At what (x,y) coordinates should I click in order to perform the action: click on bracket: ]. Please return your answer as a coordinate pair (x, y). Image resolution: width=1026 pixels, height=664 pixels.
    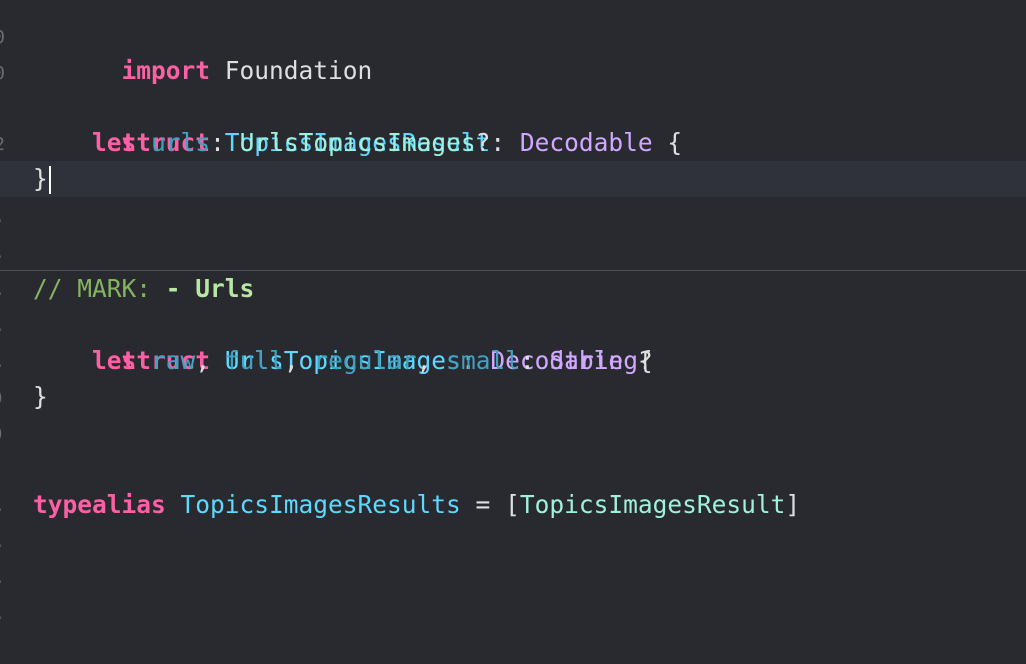
    Looking at the image, I should click on (793, 504).